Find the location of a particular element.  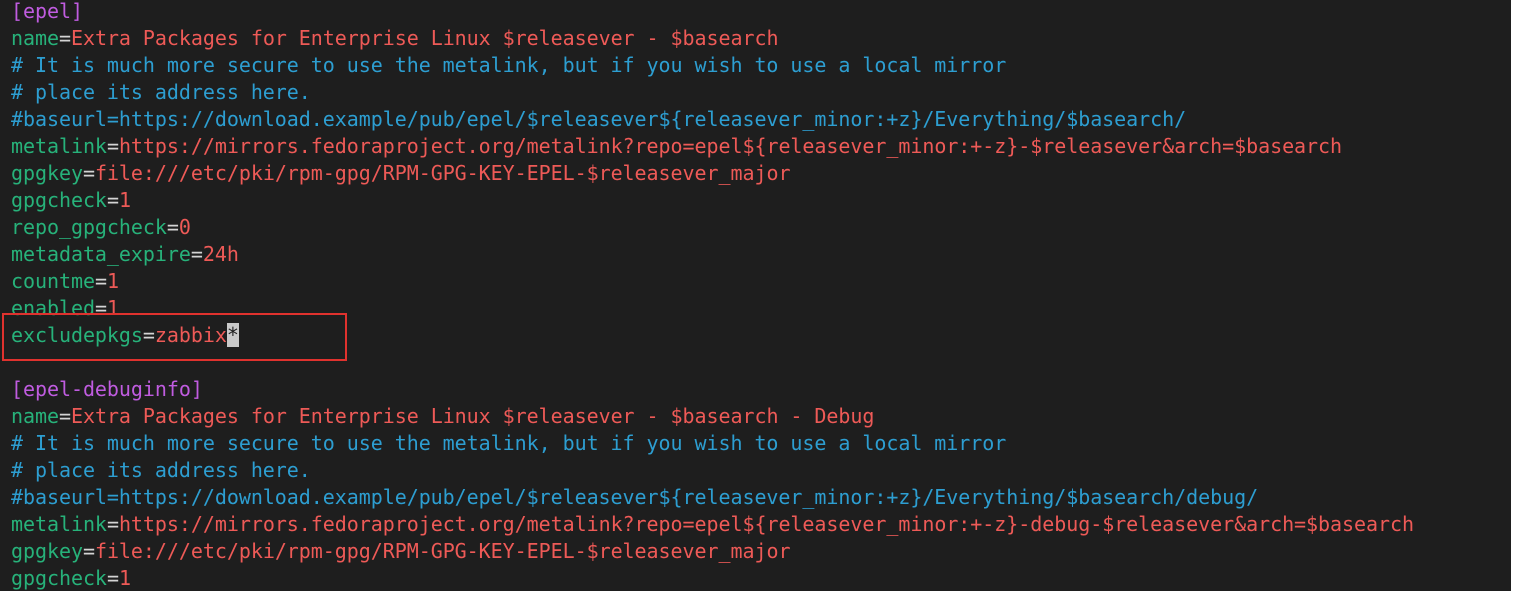

section-header-epel-debuginfo: [epel-debuginfo] is located at coordinates (107, 389).